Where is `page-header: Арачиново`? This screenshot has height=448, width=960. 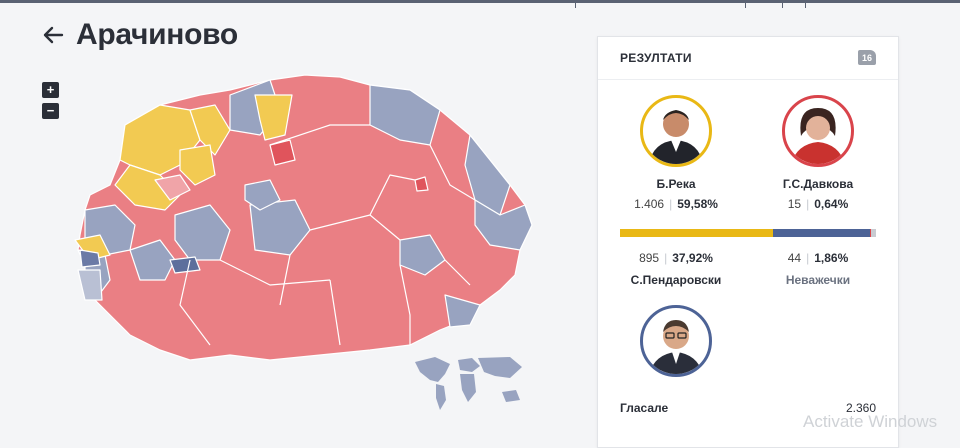 page-header: Арачиново is located at coordinates (138, 35).